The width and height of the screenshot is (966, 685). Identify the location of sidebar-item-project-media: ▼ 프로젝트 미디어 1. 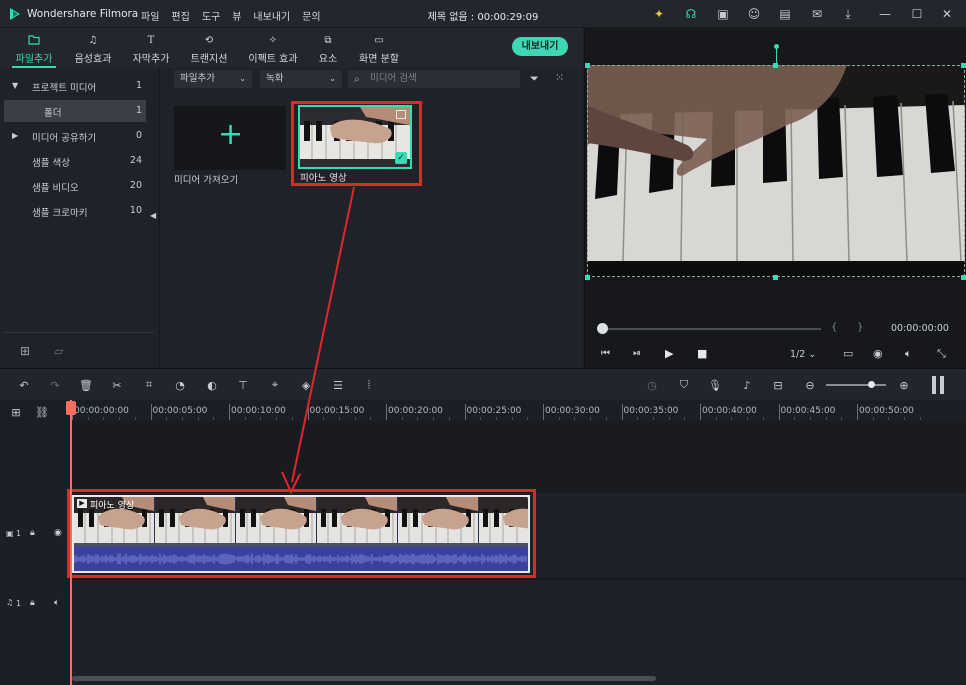
(75, 86).